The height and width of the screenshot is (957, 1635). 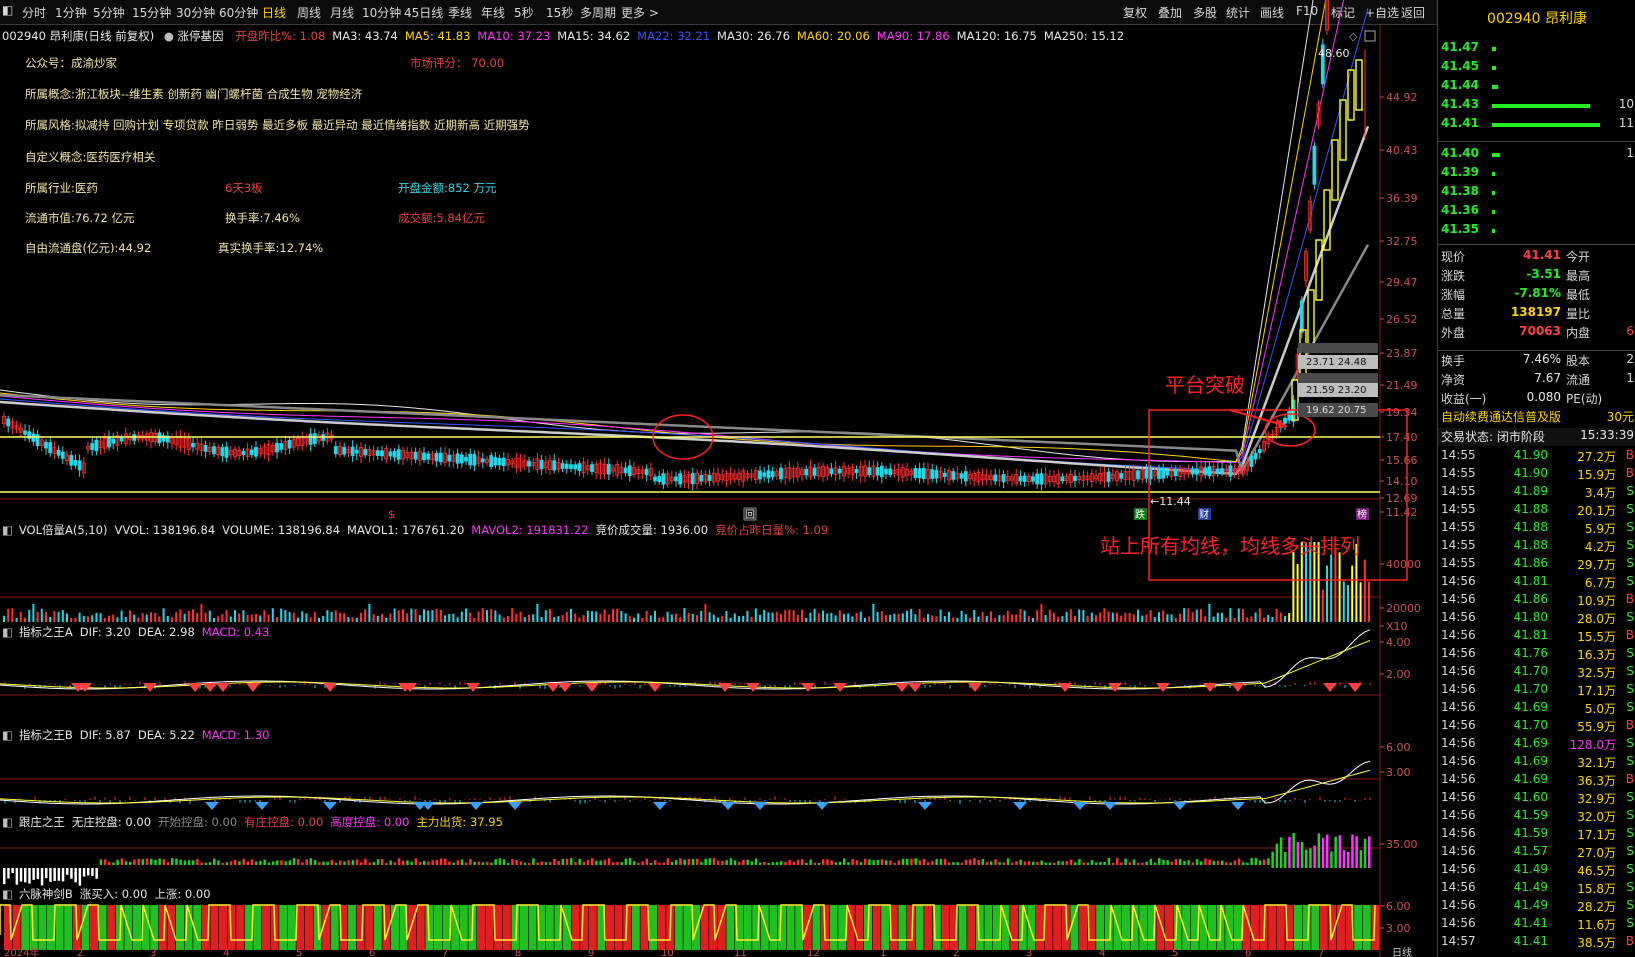 What do you see at coordinates (1536, 565) in the screenshot?
I see `tick-row: 14:55 41.86 29.7万 S` at bounding box center [1536, 565].